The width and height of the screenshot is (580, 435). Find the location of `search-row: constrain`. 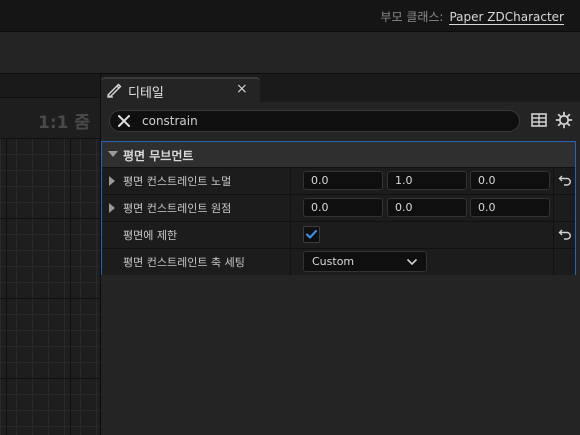

search-row: constrain is located at coordinates (340, 122).